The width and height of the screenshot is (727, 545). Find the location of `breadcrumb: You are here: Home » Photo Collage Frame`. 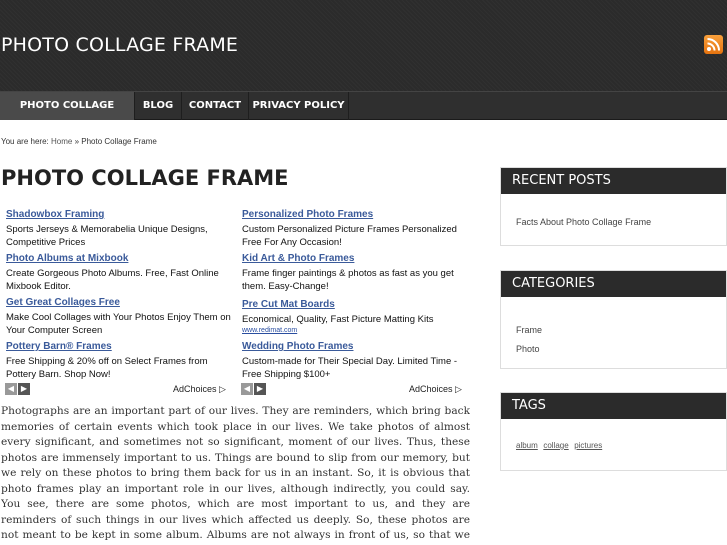

breadcrumb: You are here: Home » Photo Collage Frame is located at coordinates (79, 141).